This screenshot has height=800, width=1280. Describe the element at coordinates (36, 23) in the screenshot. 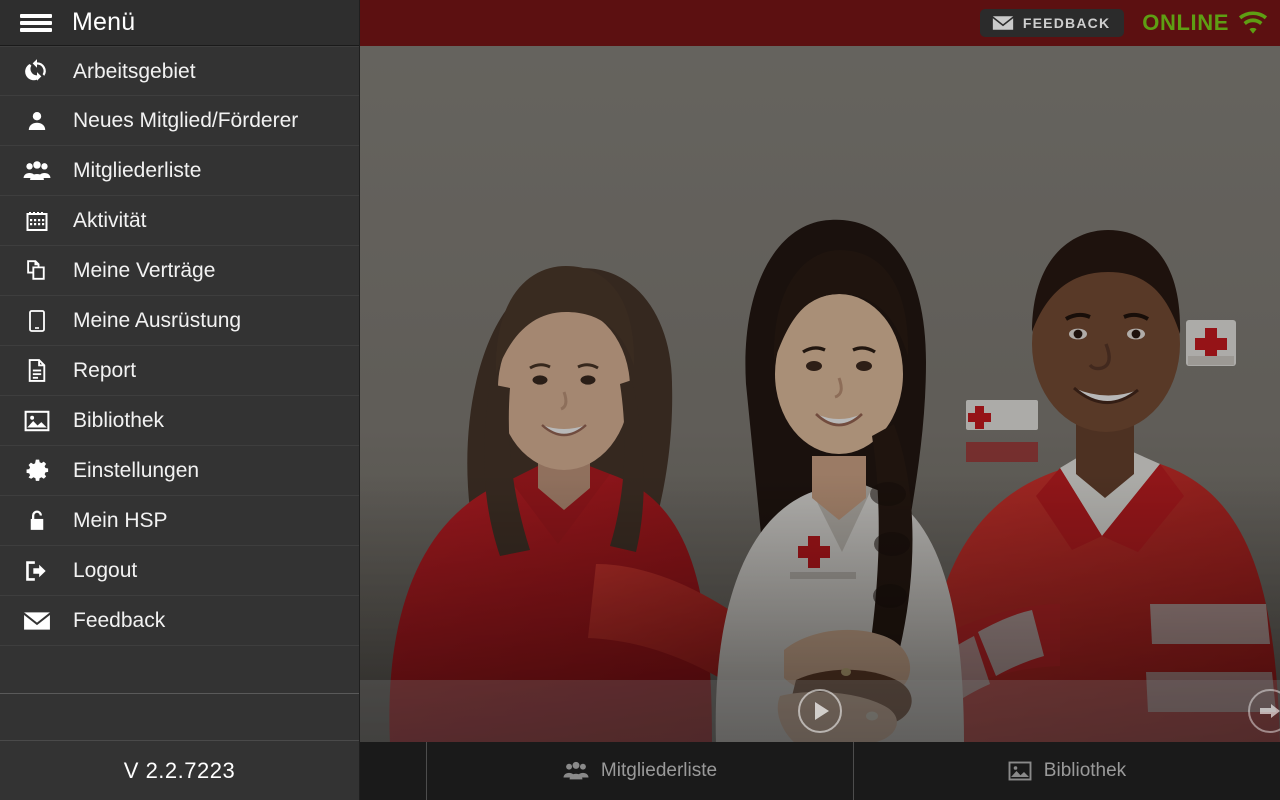

I see `hamburger-icon` at that location.